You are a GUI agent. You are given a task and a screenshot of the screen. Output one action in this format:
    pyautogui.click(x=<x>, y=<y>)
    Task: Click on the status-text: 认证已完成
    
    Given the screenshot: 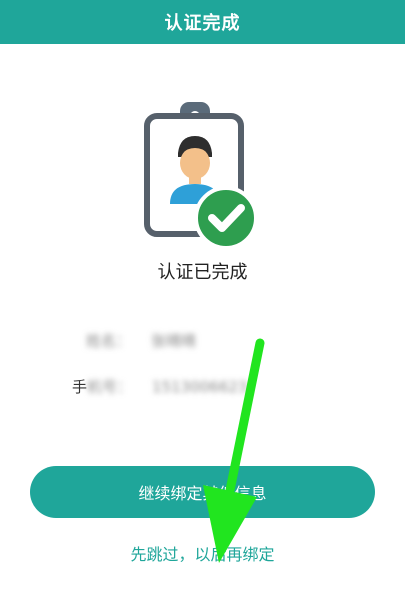 What is the action you would take?
    pyautogui.click(x=202, y=272)
    